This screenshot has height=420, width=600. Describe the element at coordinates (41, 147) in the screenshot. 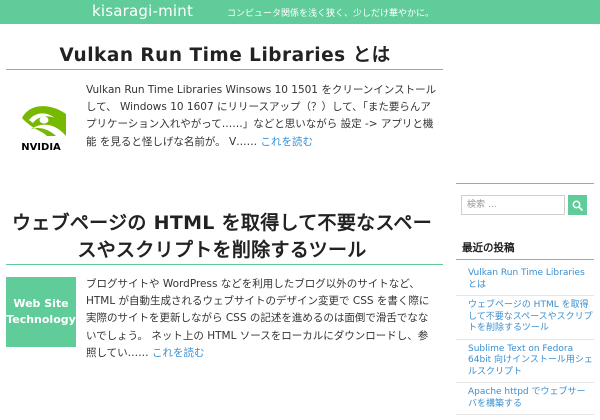

I see `nvidia-logo-text: NVIDIA` at that location.